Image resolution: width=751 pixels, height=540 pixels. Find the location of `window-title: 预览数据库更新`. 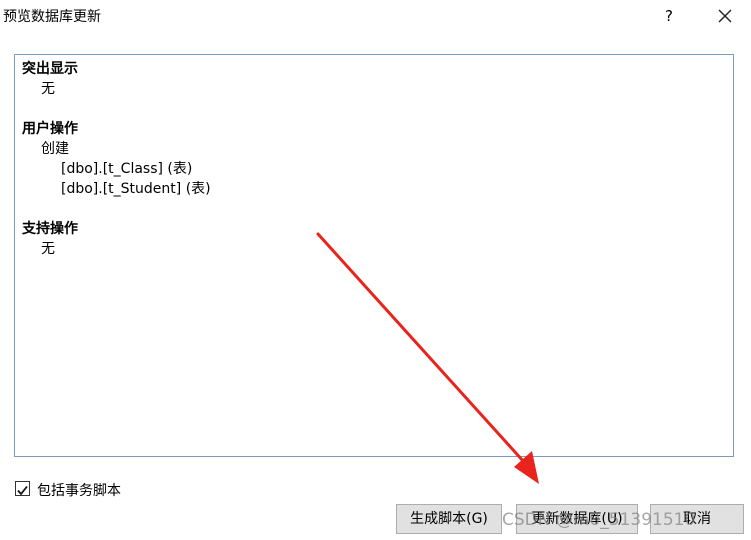

window-title: 预览数据库更新 is located at coordinates (52, 17).